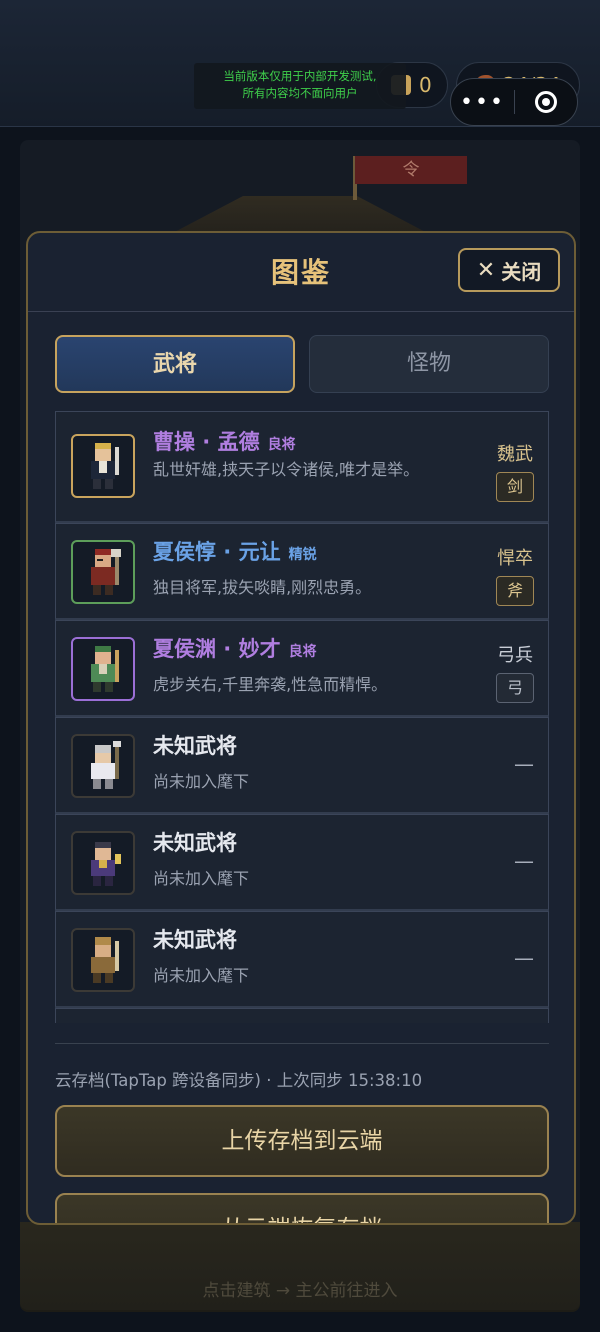 The width and height of the screenshot is (600, 1332). Describe the element at coordinates (106, 572) in the screenshot. I see `xiahoudun-sprite-icon` at that location.